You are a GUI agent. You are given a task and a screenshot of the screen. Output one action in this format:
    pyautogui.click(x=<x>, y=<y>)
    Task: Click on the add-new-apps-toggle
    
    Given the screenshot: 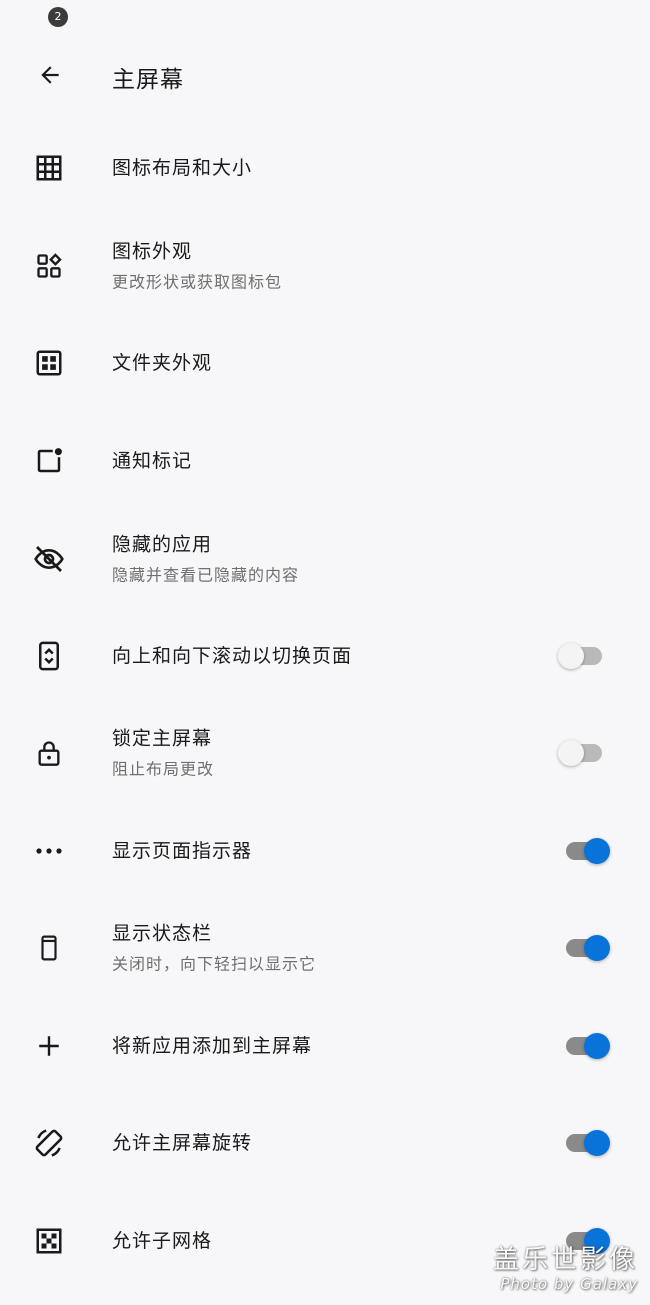 What is the action you would take?
    pyautogui.click(x=589, y=1046)
    